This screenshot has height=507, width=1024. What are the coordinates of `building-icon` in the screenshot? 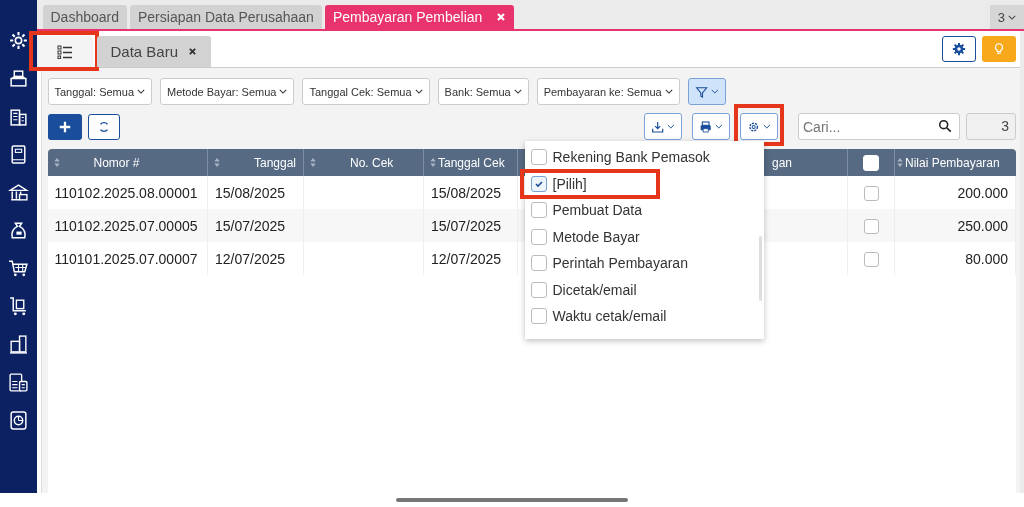 It's located at (18, 116).